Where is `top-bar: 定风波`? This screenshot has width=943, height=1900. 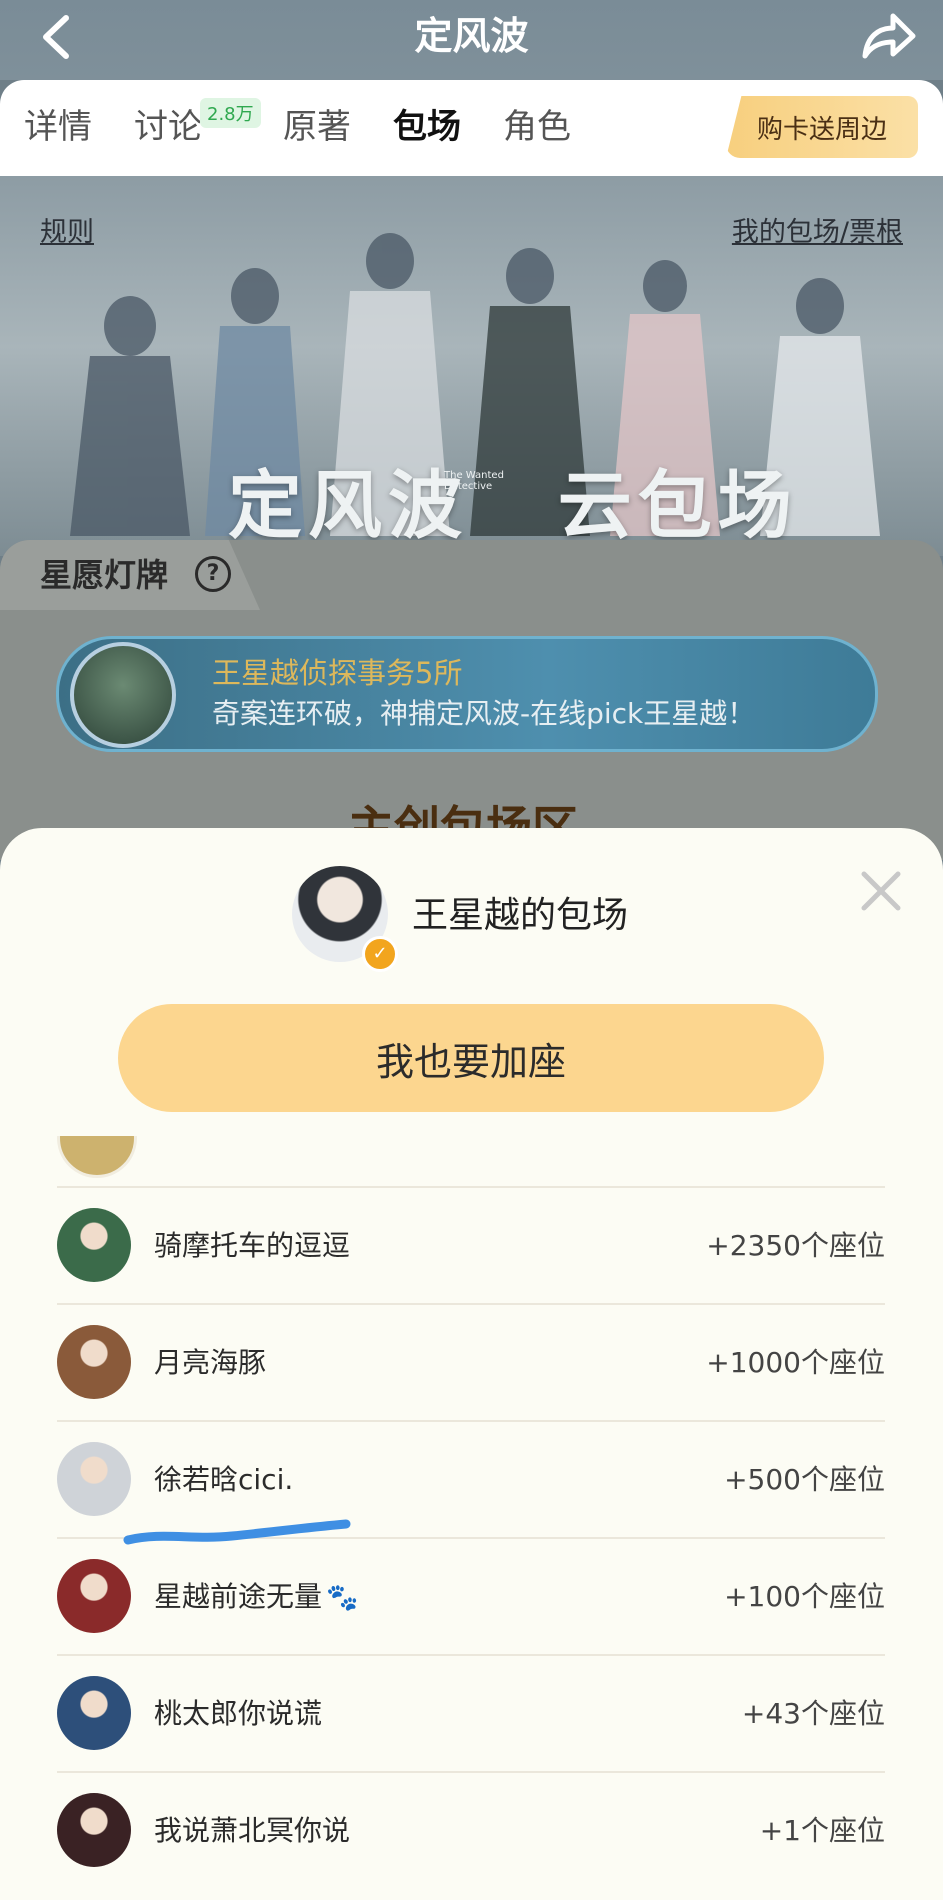 top-bar: 定风波 is located at coordinates (471, 40).